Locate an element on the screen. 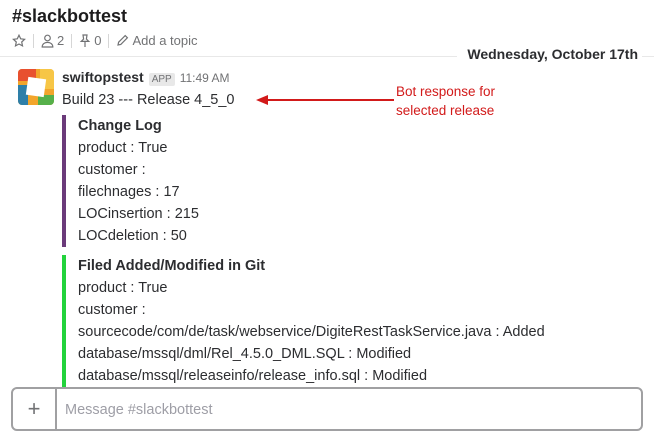 This screenshot has width=654, height=441. attachment-line: LOCinsertion : 215 is located at coordinates (138, 214).